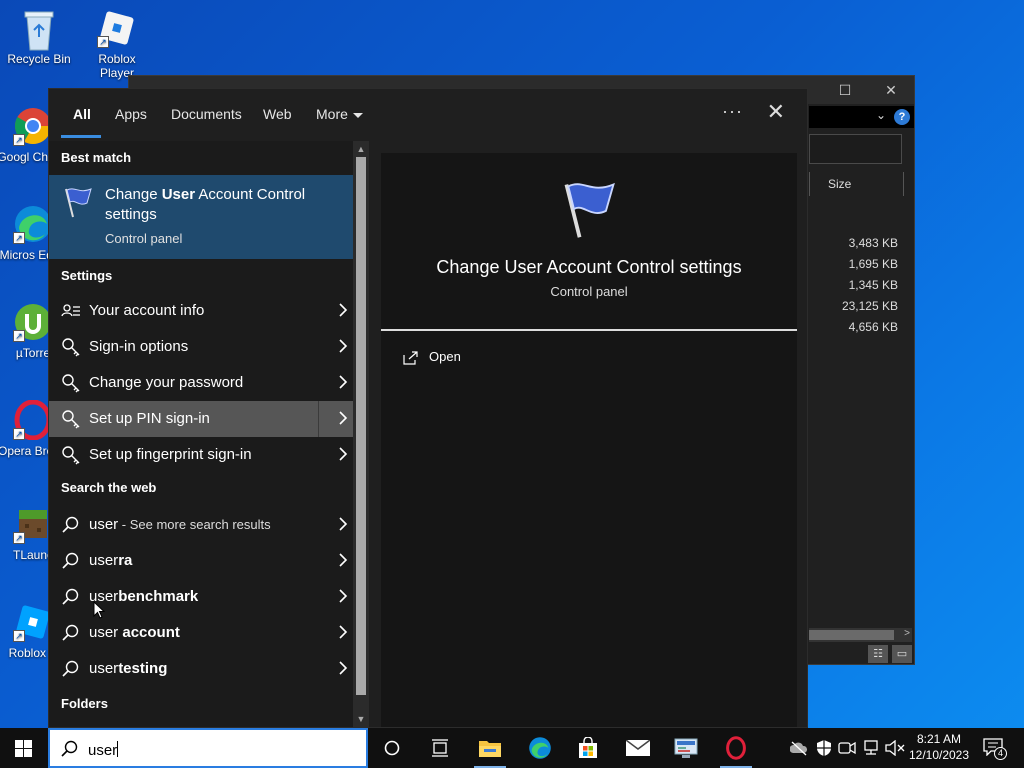  I want to click on roblox-studio-icon: ↗, so click(30, 622).